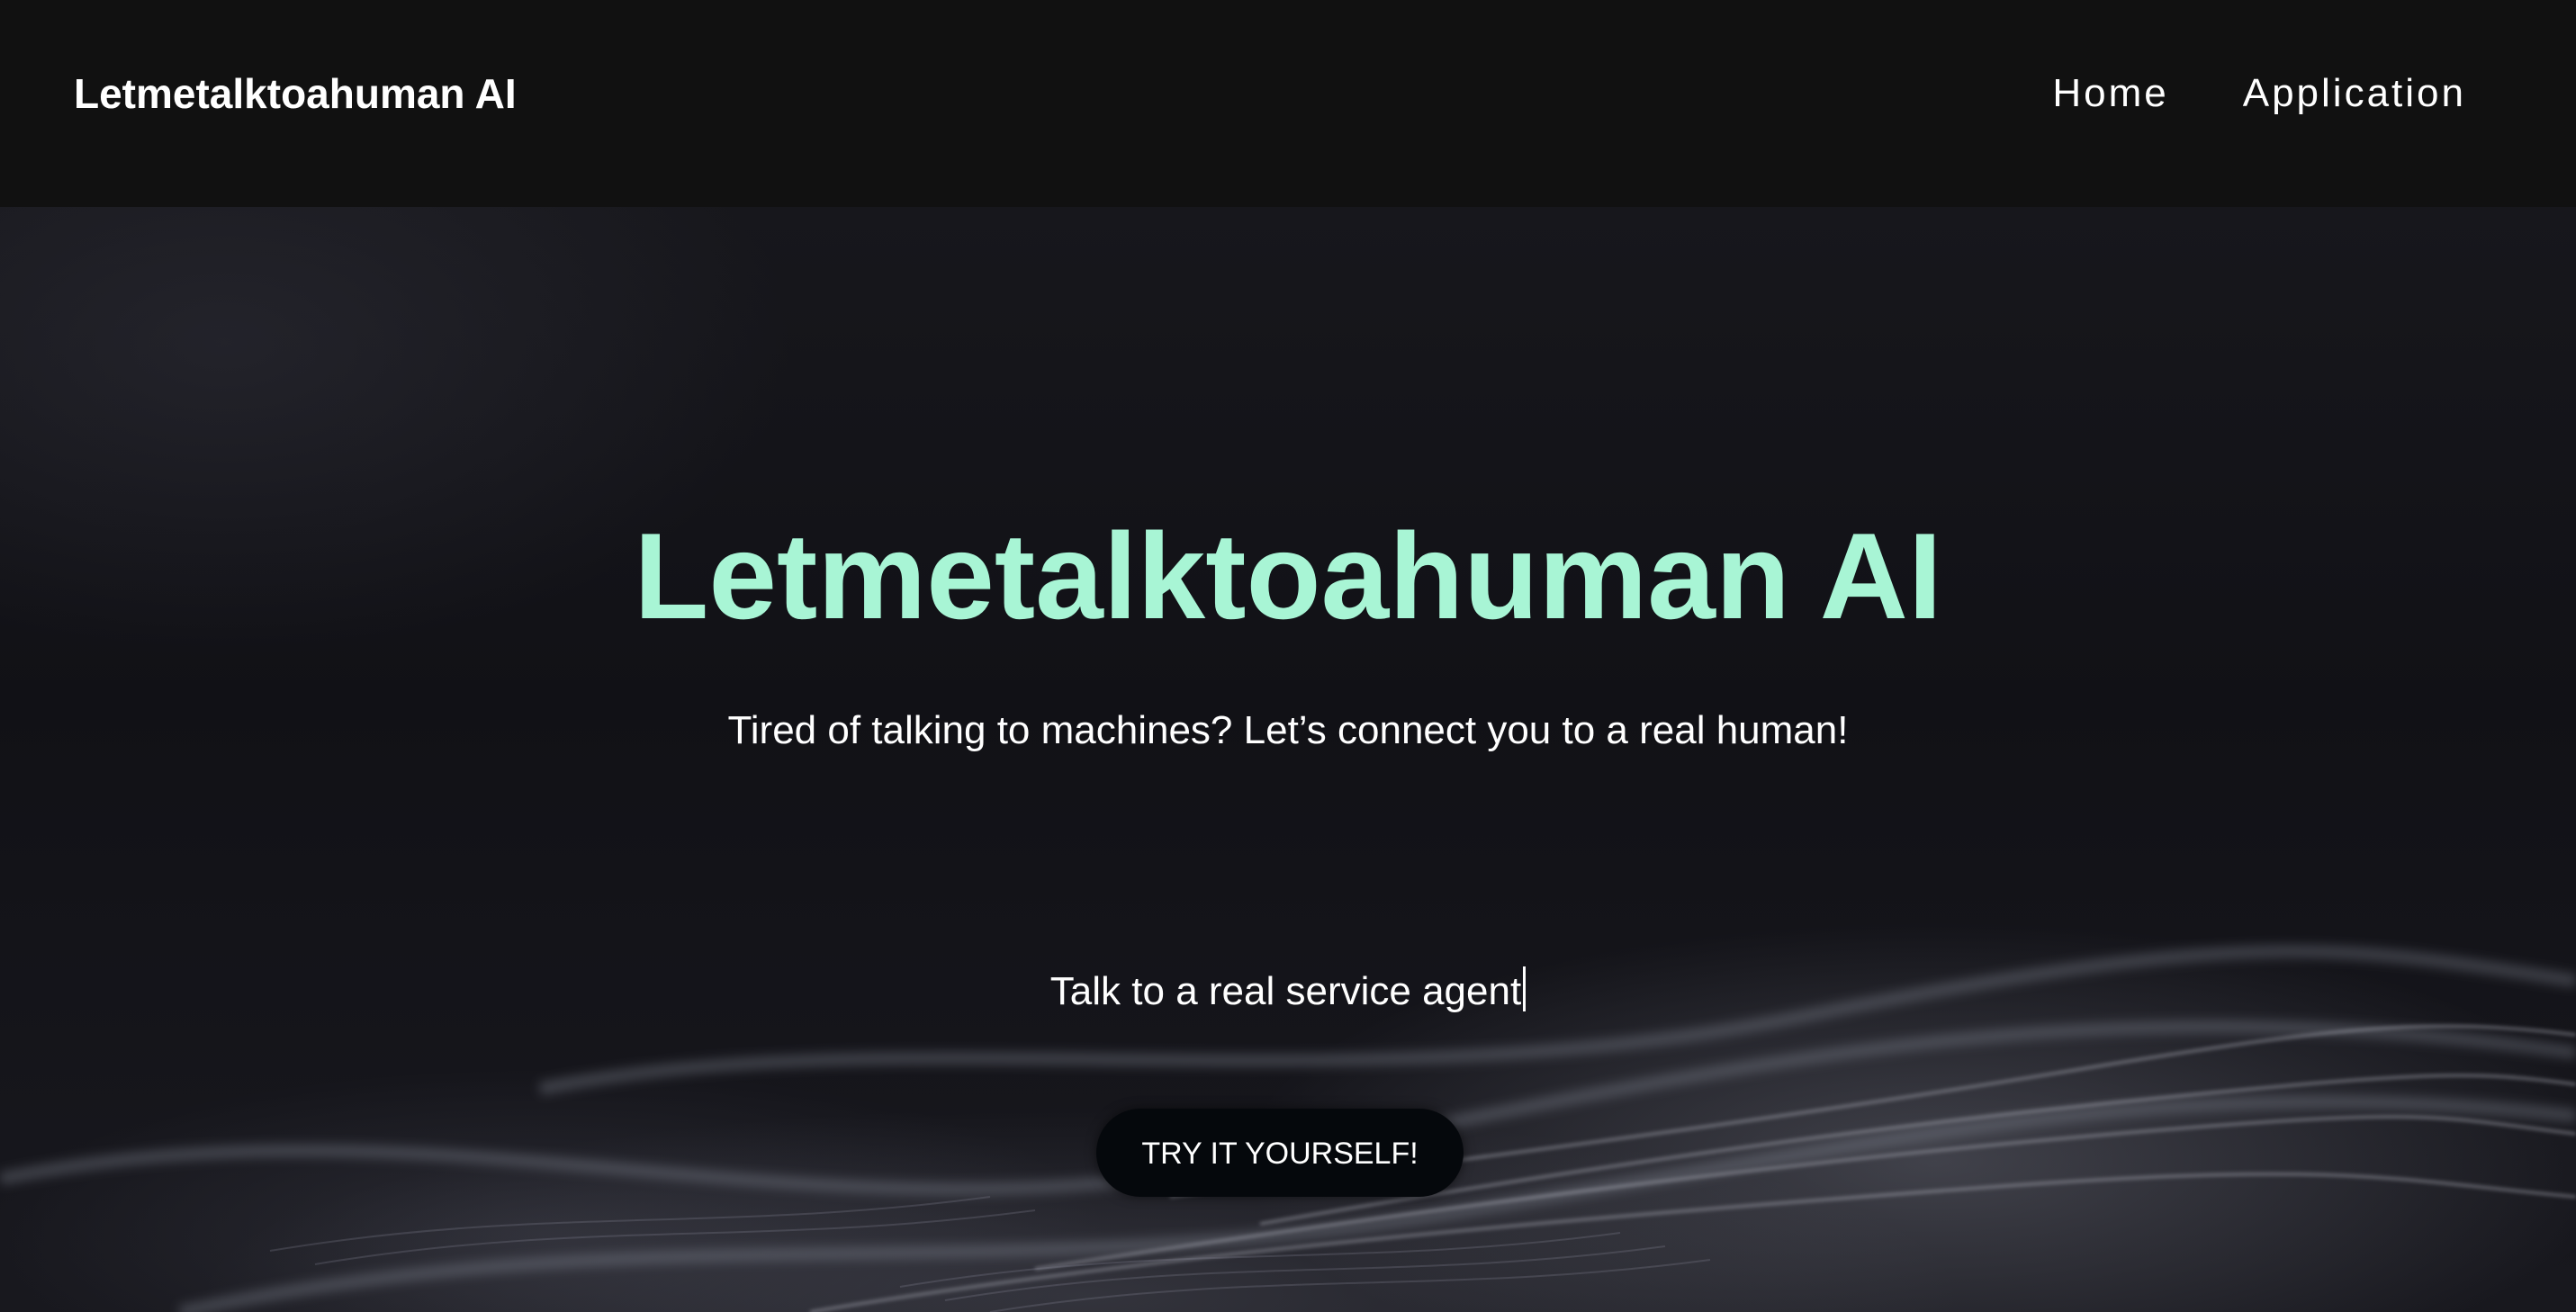 The image size is (2576, 1312). I want to click on typed-text: Talk to a real service agent, so click(1285, 991).